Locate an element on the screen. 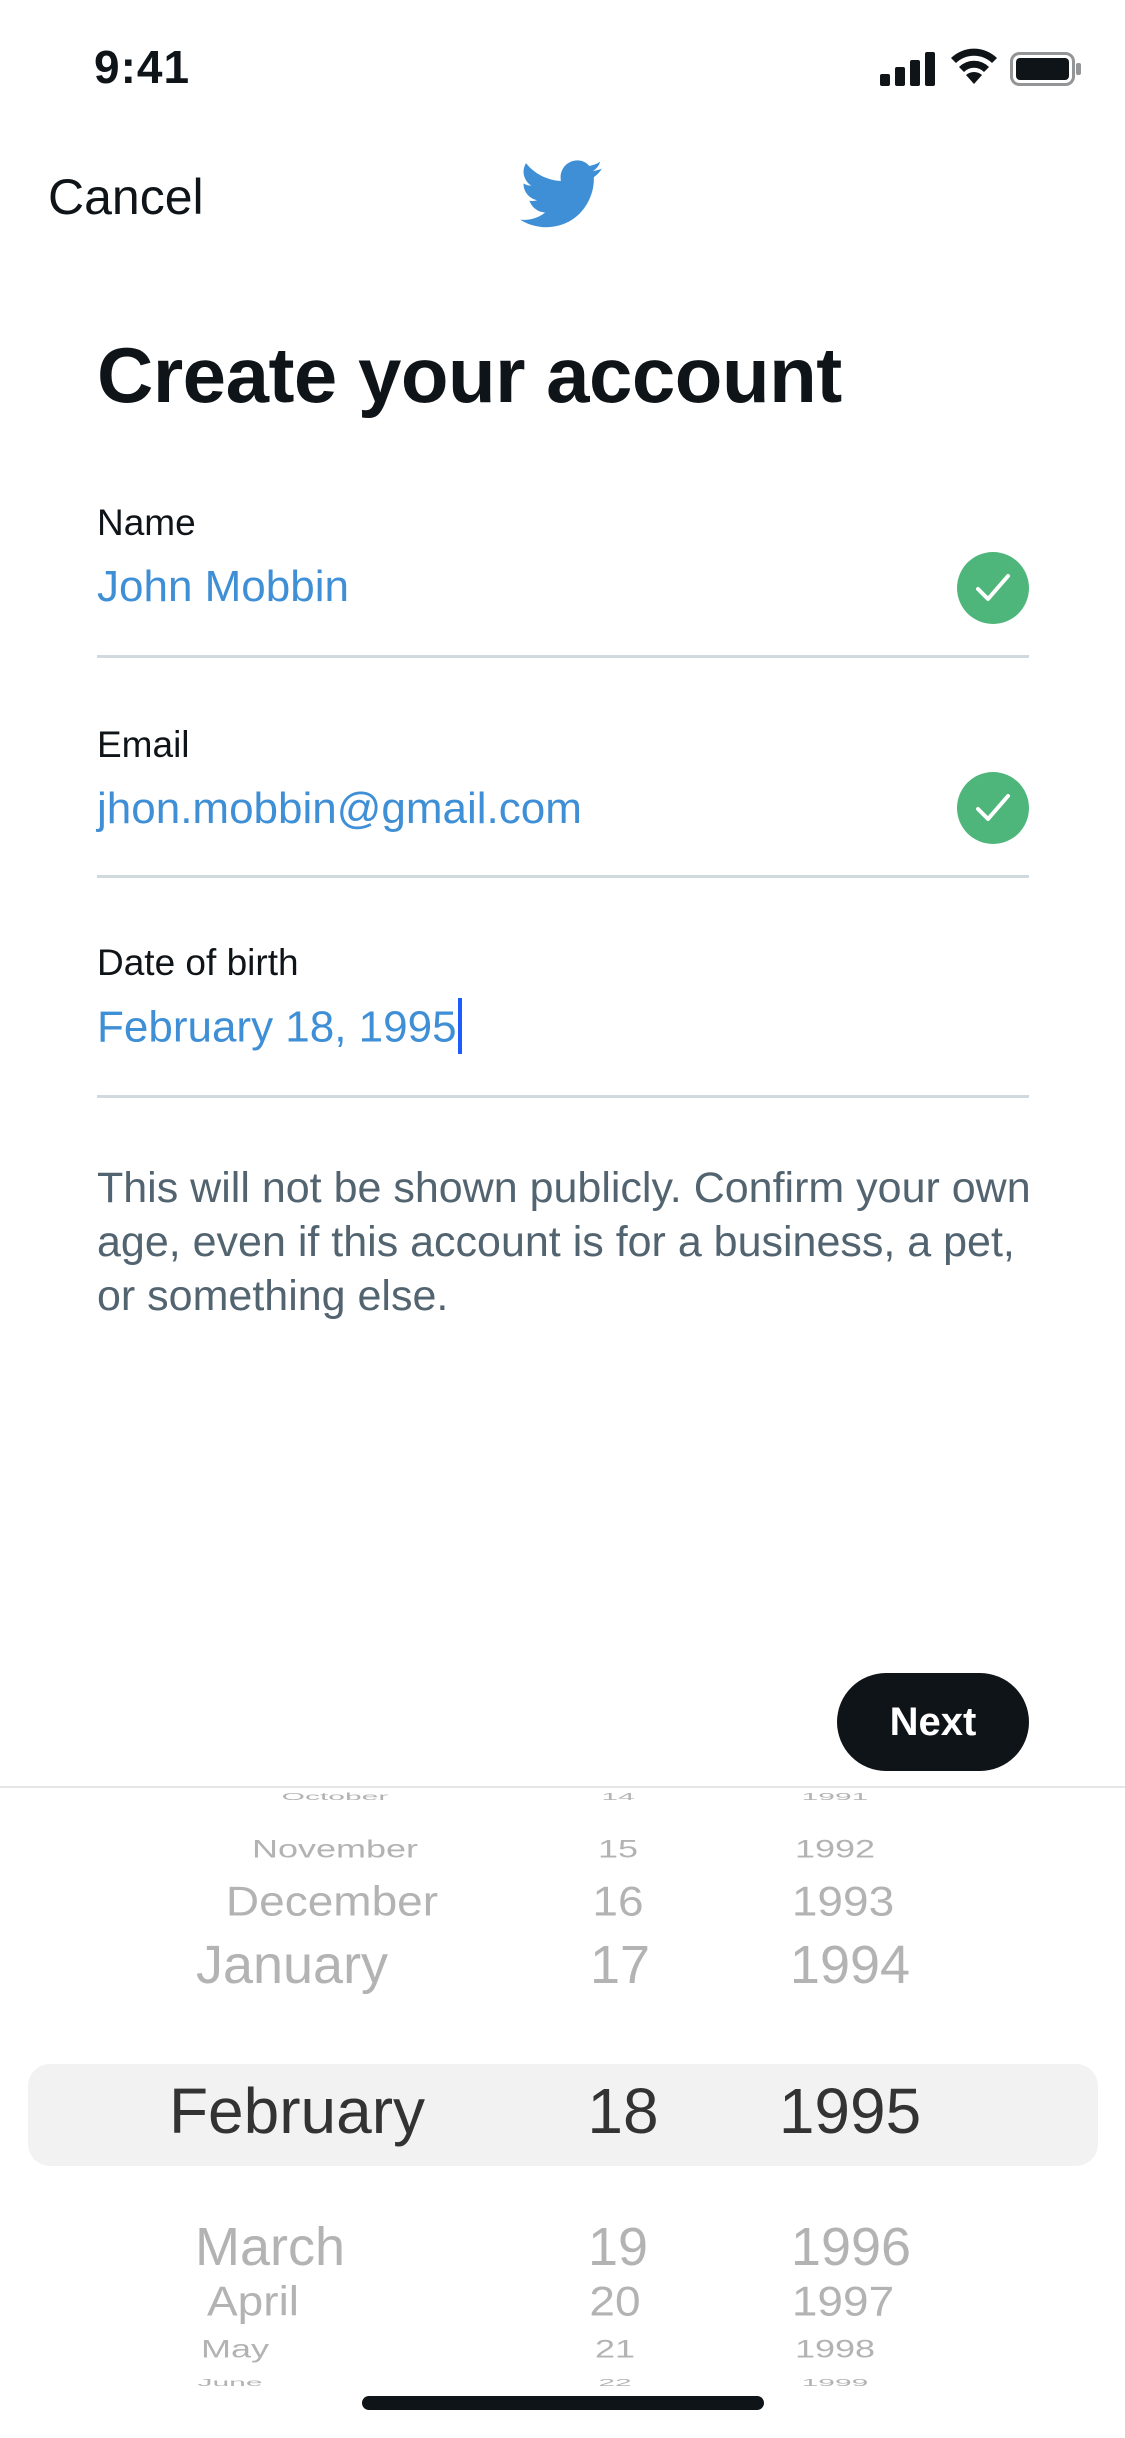 The height and width of the screenshot is (2438, 1125). picker-year-1994: 1994 is located at coordinates (850, 1965).